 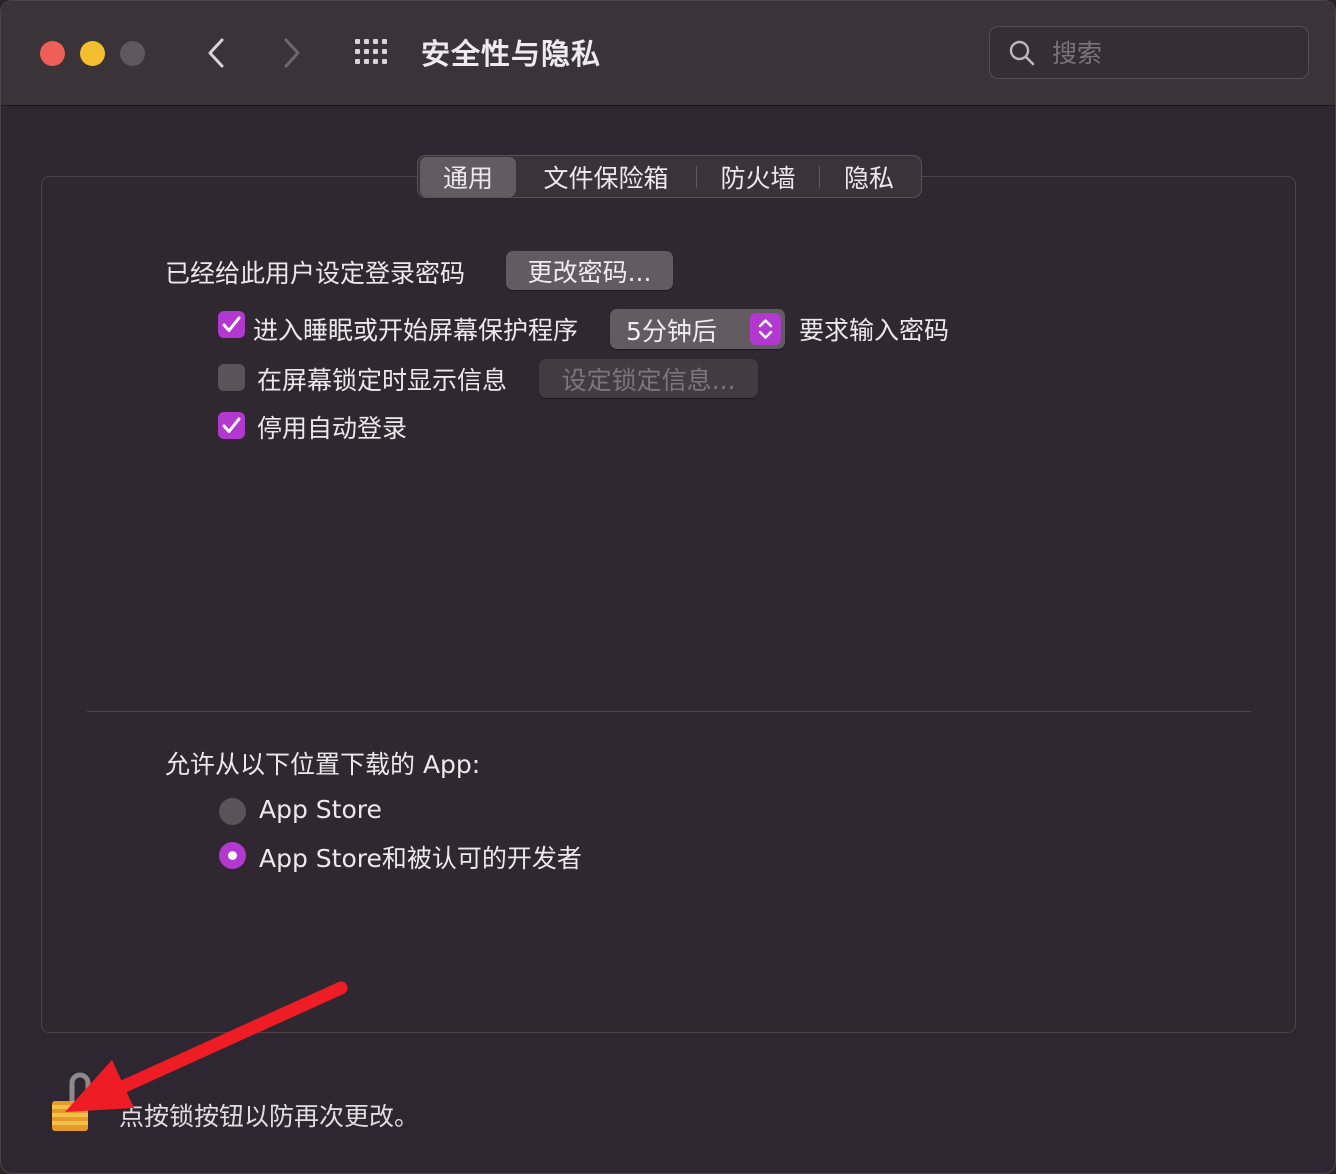 I want to click on tab-firewall: 防火墙, so click(x=758, y=177).